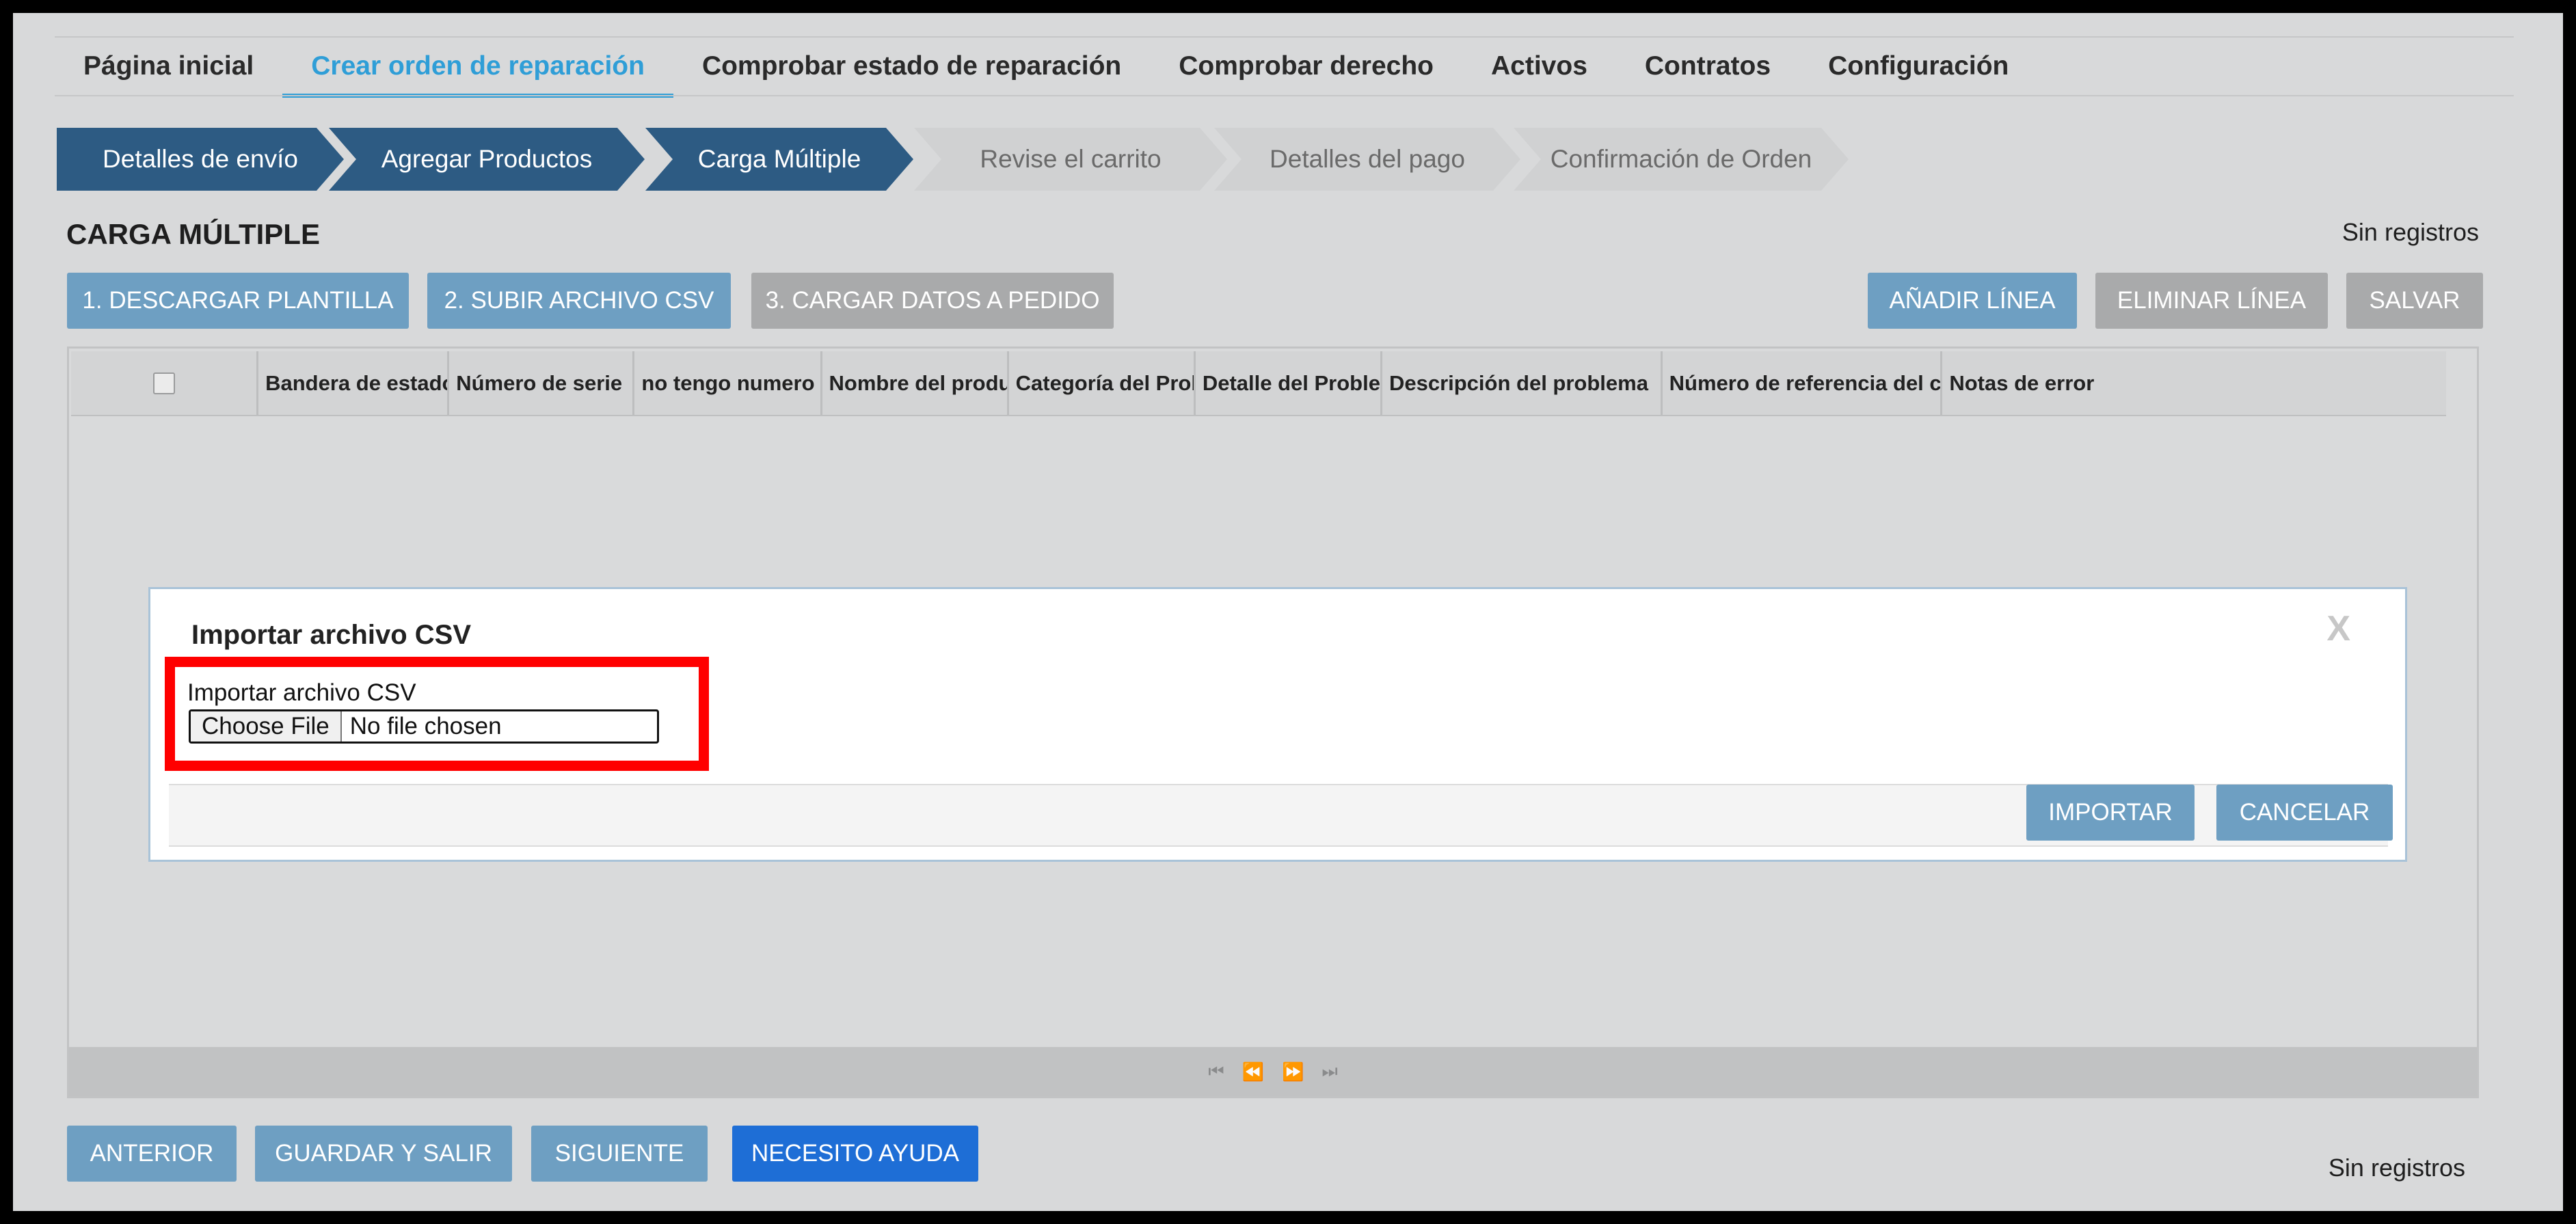 The height and width of the screenshot is (1224, 2576). What do you see at coordinates (193, 234) in the screenshot?
I see `section-title: CARGA MÚLTIPLE` at bounding box center [193, 234].